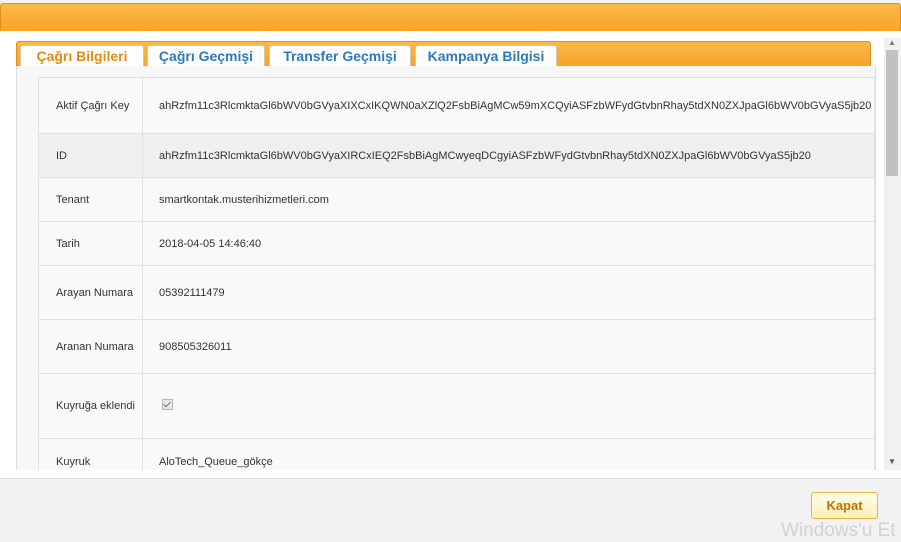  Describe the element at coordinates (508, 292) in the screenshot. I see `row-value: 05392111479` at that location.